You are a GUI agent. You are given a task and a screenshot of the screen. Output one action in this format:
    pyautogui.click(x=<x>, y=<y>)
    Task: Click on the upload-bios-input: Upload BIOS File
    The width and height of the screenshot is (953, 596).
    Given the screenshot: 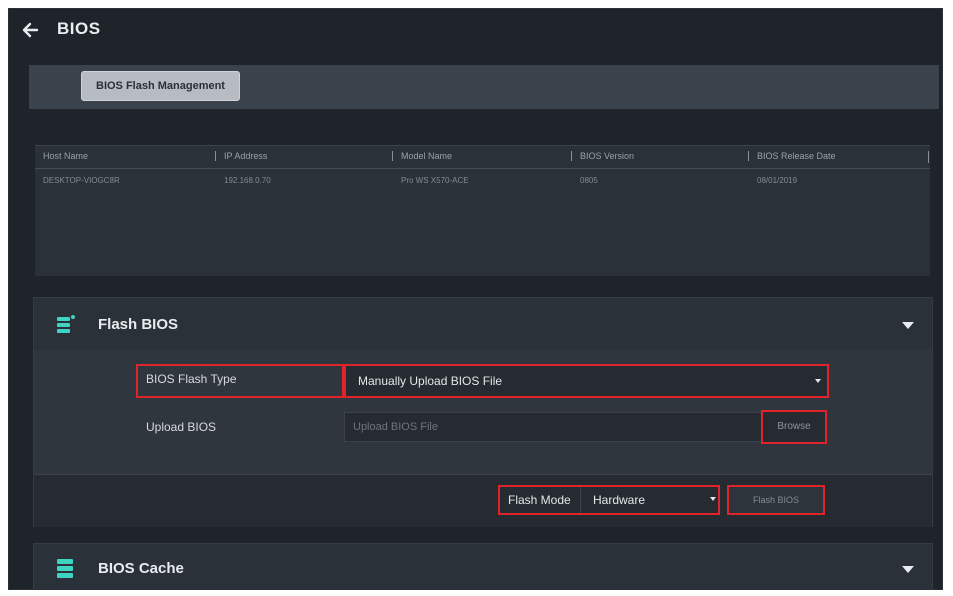 What is the action you would take?
    pyautogui.click(x=554, y=427)
    